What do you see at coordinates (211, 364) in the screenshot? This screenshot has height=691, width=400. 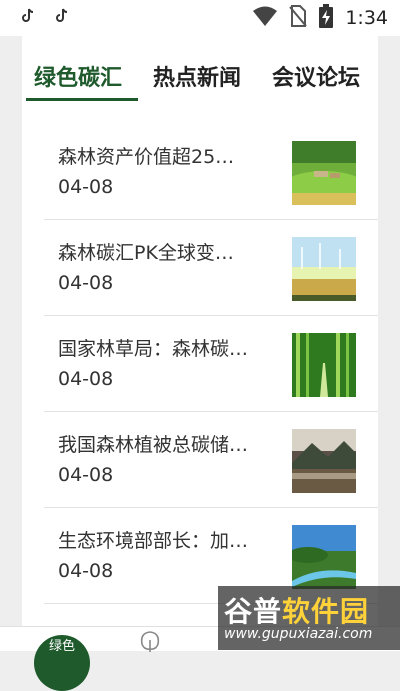 I see `list-item: 国家林草局：森林碳… 04-08` at bounding box center [211, 364].